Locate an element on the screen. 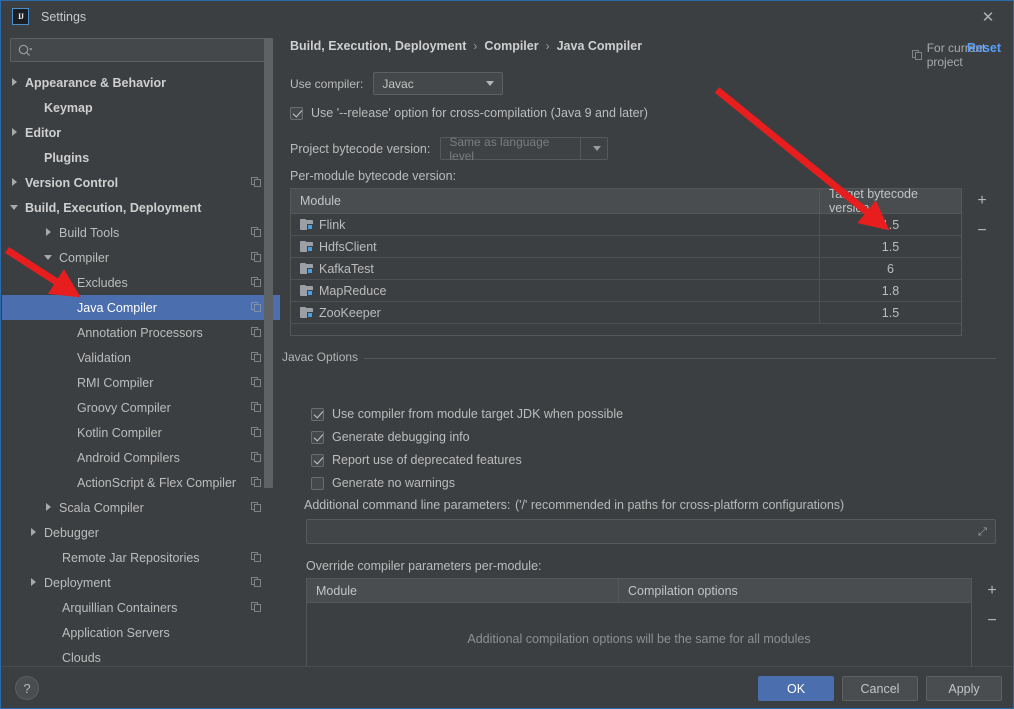 Image resolution: width=1014 pixels, height=709 pixels. sidebar-item-version-control: Version Control is located at coordinates (141, 182).